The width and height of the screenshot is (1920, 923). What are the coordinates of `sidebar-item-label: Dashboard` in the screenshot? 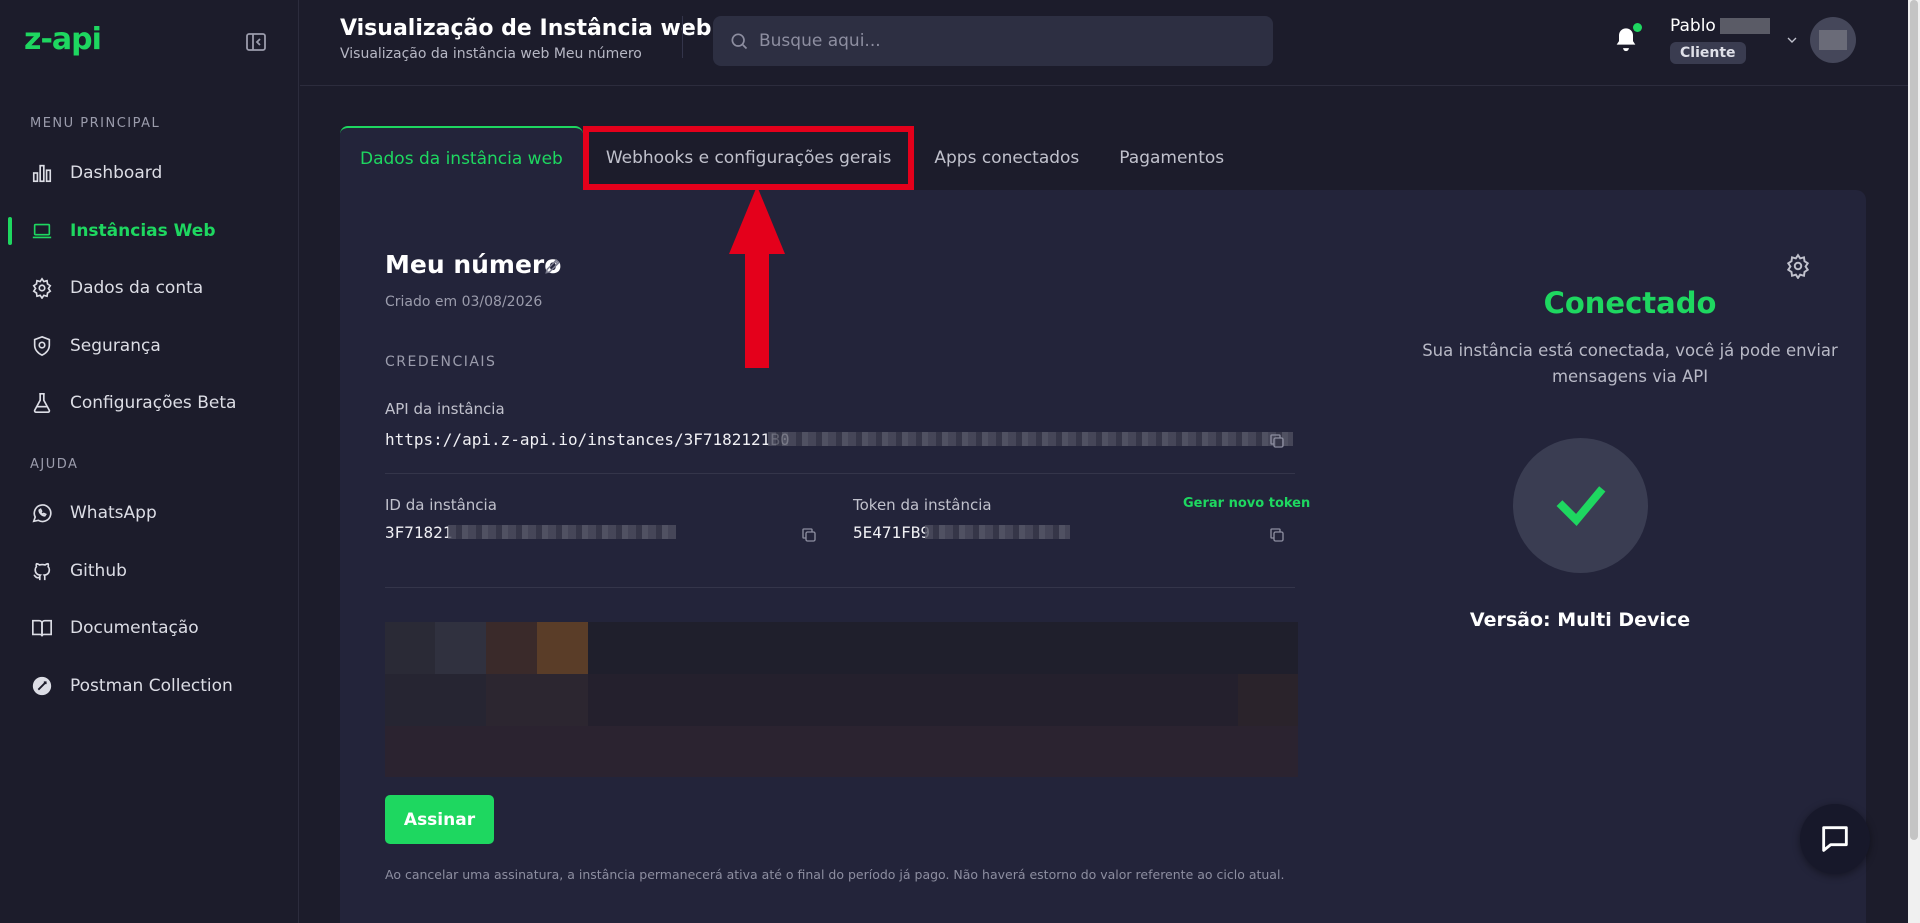 It's located at (116, 173).